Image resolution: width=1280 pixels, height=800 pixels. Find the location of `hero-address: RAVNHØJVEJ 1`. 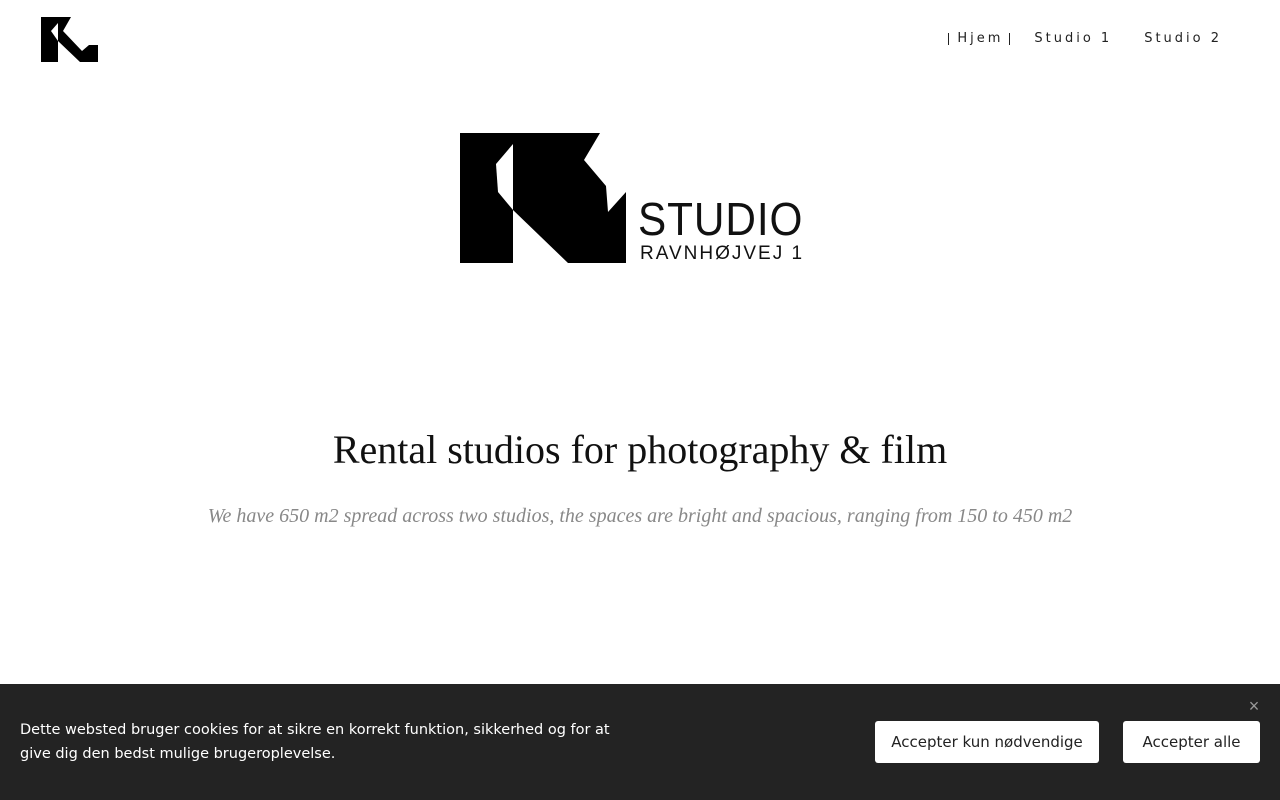

hero-address: RAVNHØJVEJ 1 is located at coordinates (722, 253).